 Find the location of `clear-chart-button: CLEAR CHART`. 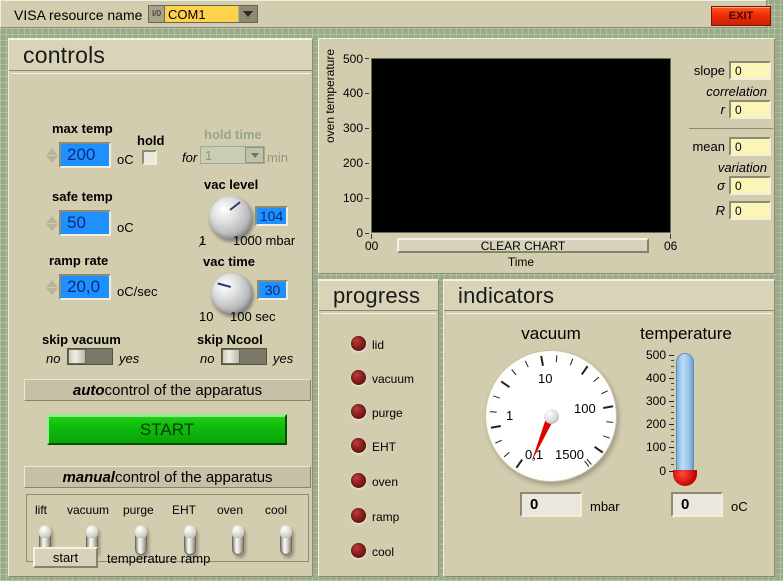

clear-chart-button: CLEAR CHART is located at coordinates (523, 245).